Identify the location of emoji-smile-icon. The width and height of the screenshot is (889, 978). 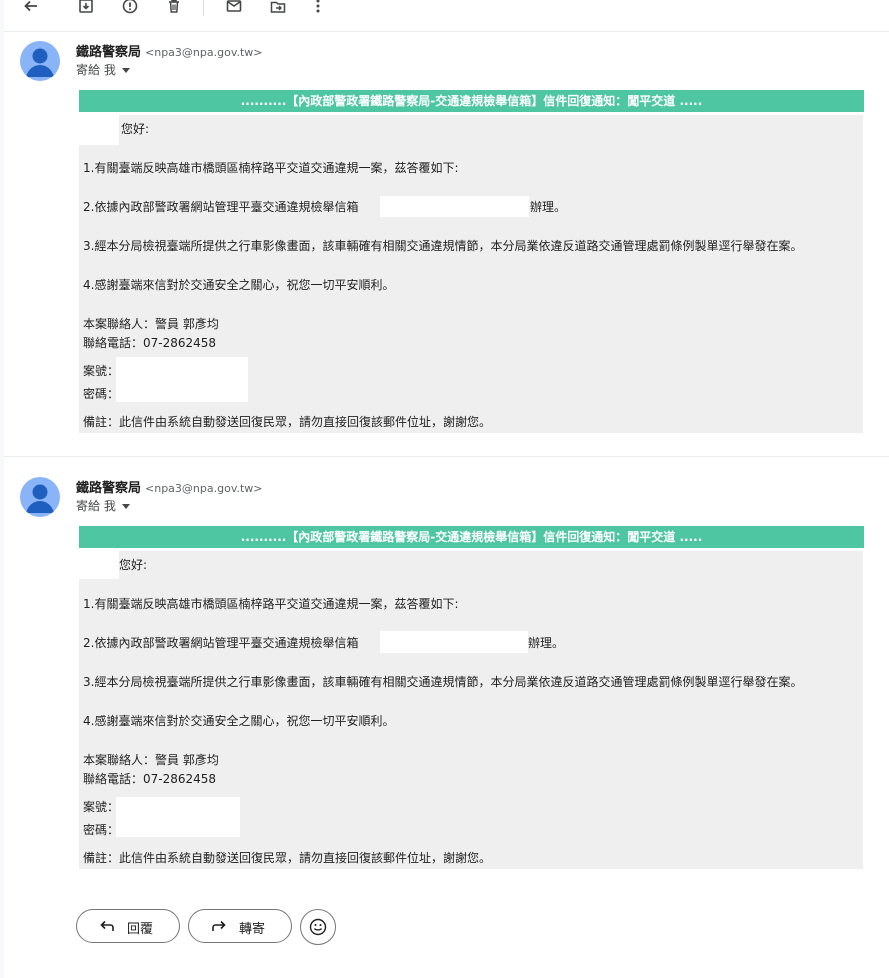
(318, 927).